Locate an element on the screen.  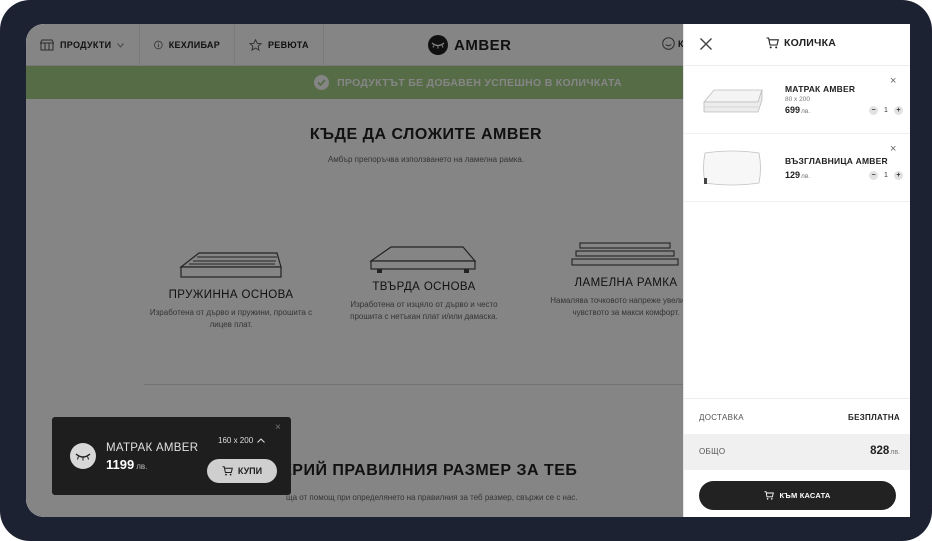
total-amount: 828 is located at coordinates (880, 451).